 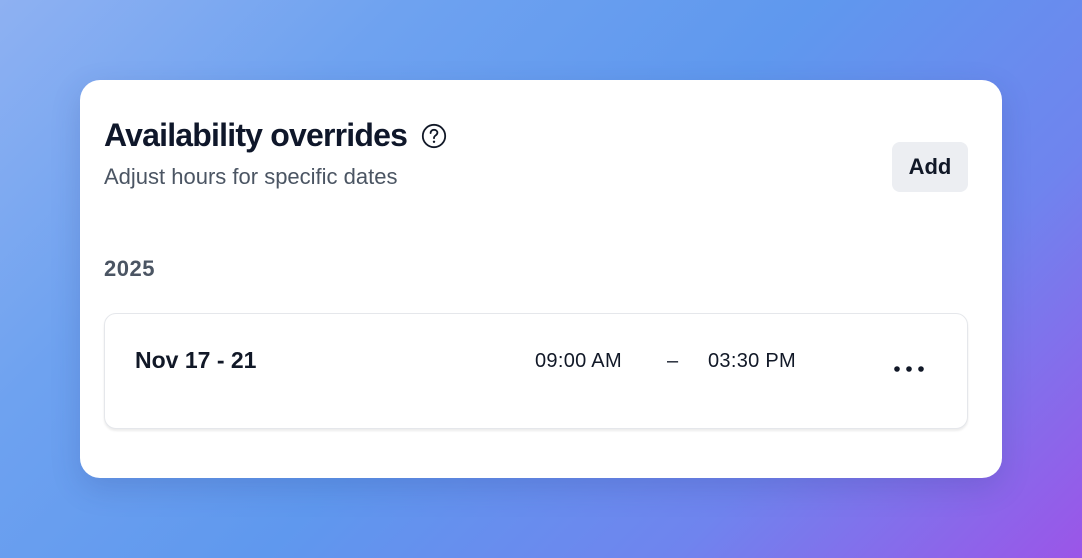 I want to click on more-horizontal-icon, so click(x=909, y=369).